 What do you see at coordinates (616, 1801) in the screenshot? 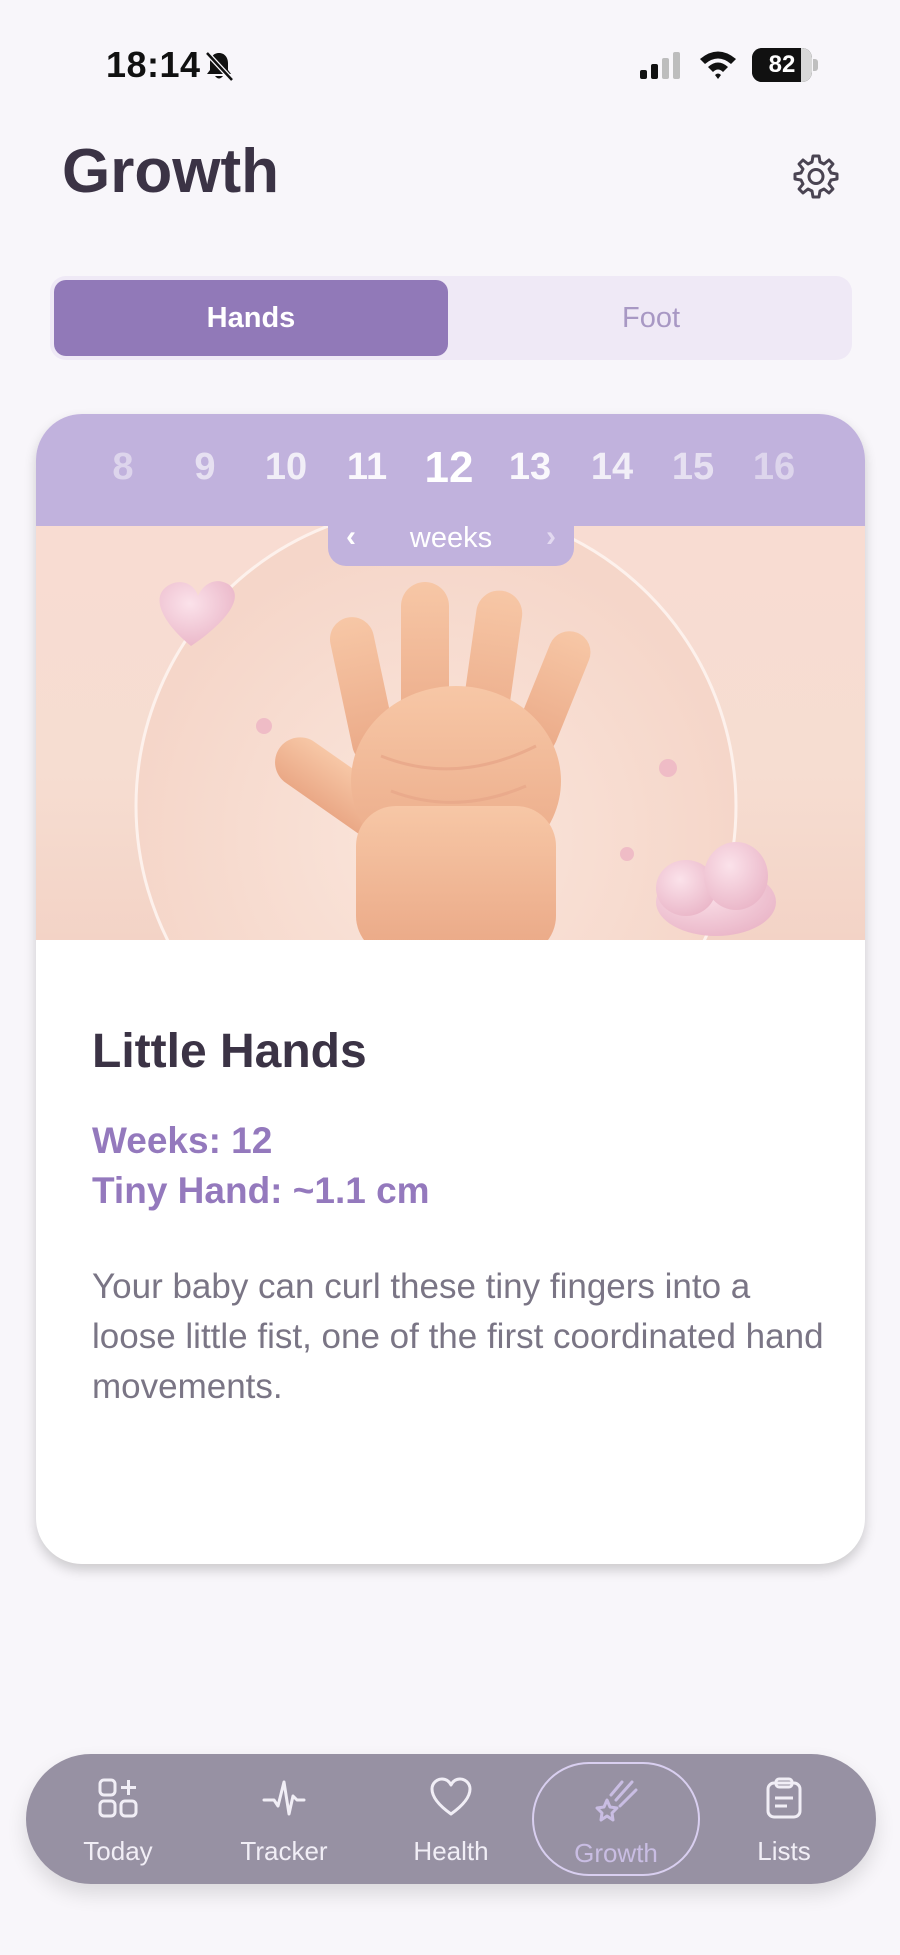
I see `shooting-star-icon` at bounding box center [616, 1801].